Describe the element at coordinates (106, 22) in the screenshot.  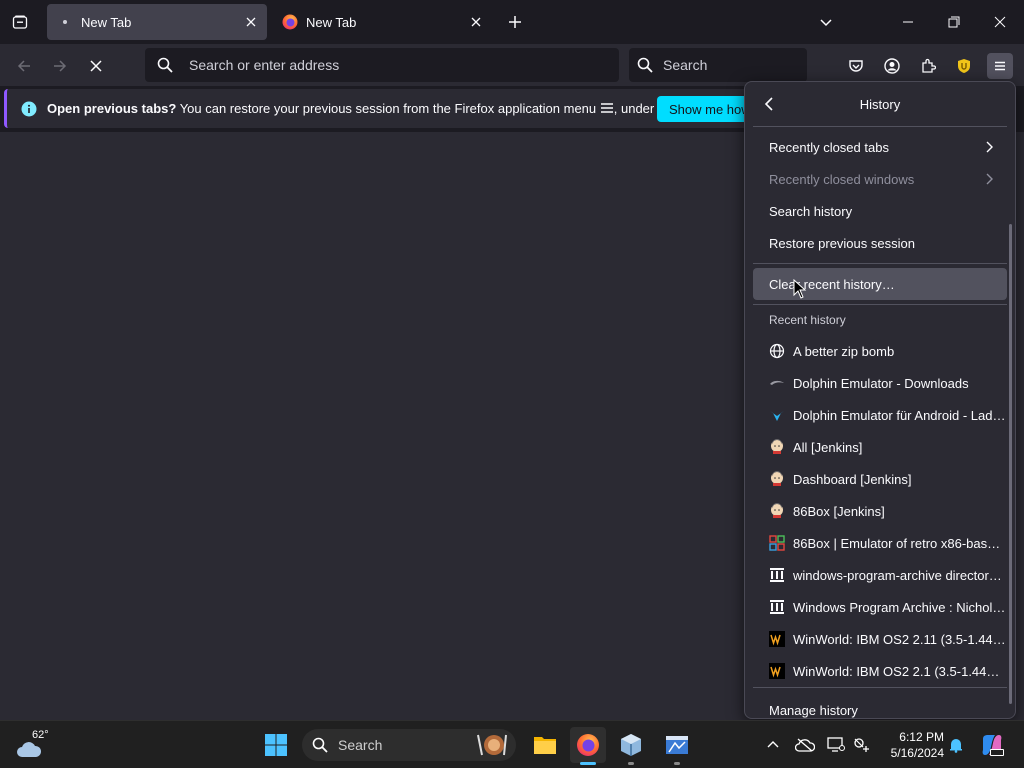
I see `tab-title: New Tab` at that location.